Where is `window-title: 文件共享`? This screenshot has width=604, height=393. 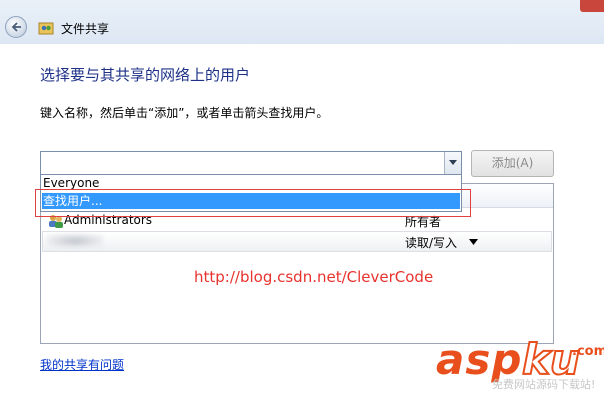
window-title: 文件共享 is located at coordinates (85, 29).